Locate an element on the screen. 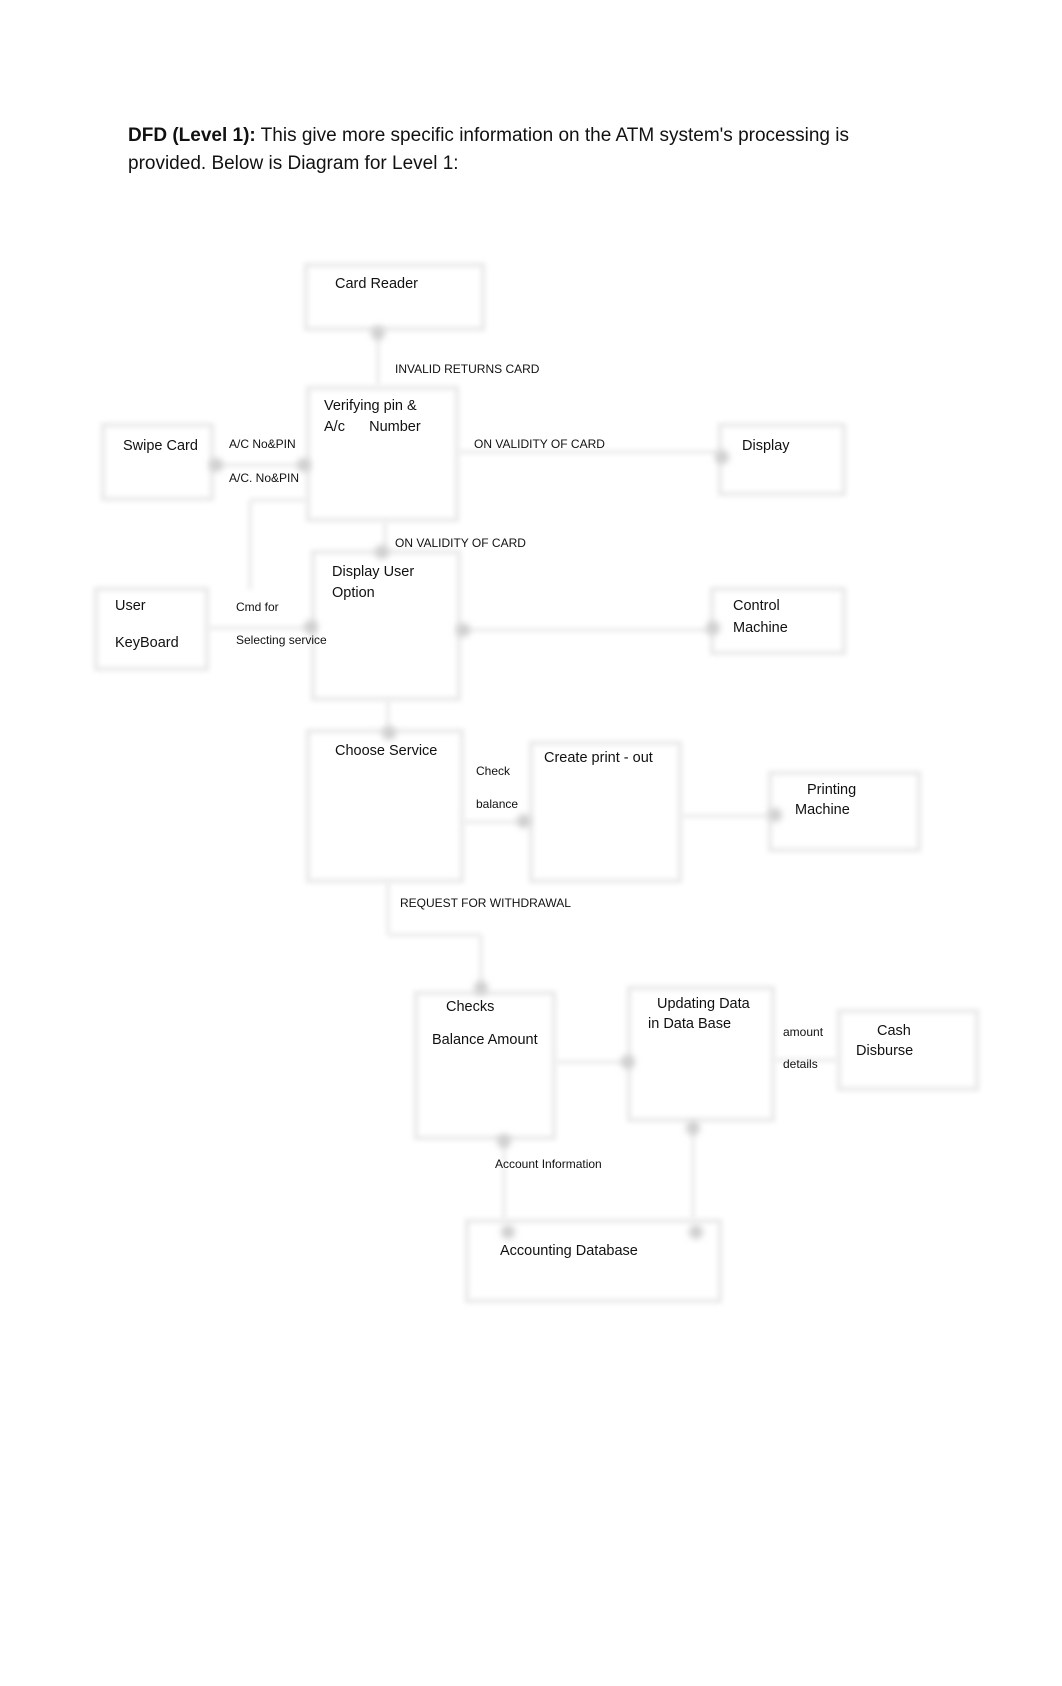 This screenshot has width=1062, height=1686. flow-label-validity-option: ON VALIDITY OF CARD is located at coordinates (460, 543).